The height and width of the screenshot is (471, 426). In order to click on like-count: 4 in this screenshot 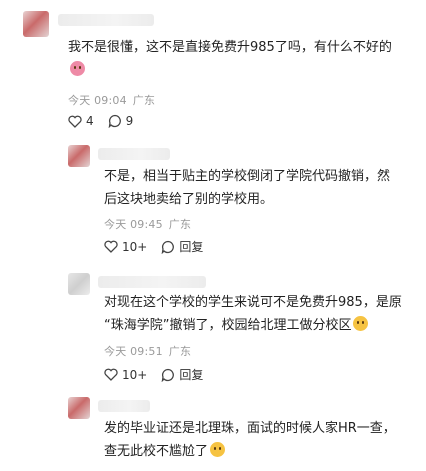, I will do `click(90, 121)`.